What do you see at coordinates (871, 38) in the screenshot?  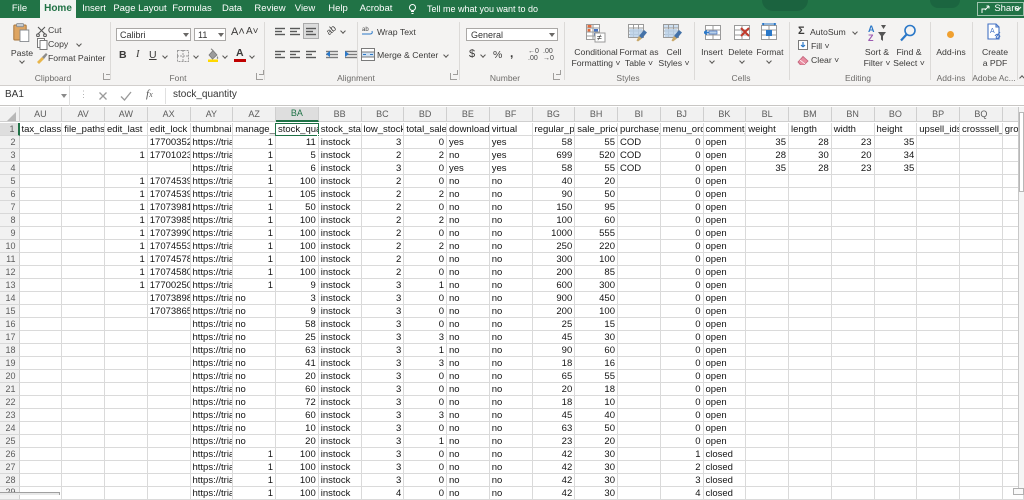 I see `svg-text: Z` at bounding box center [871, 38].